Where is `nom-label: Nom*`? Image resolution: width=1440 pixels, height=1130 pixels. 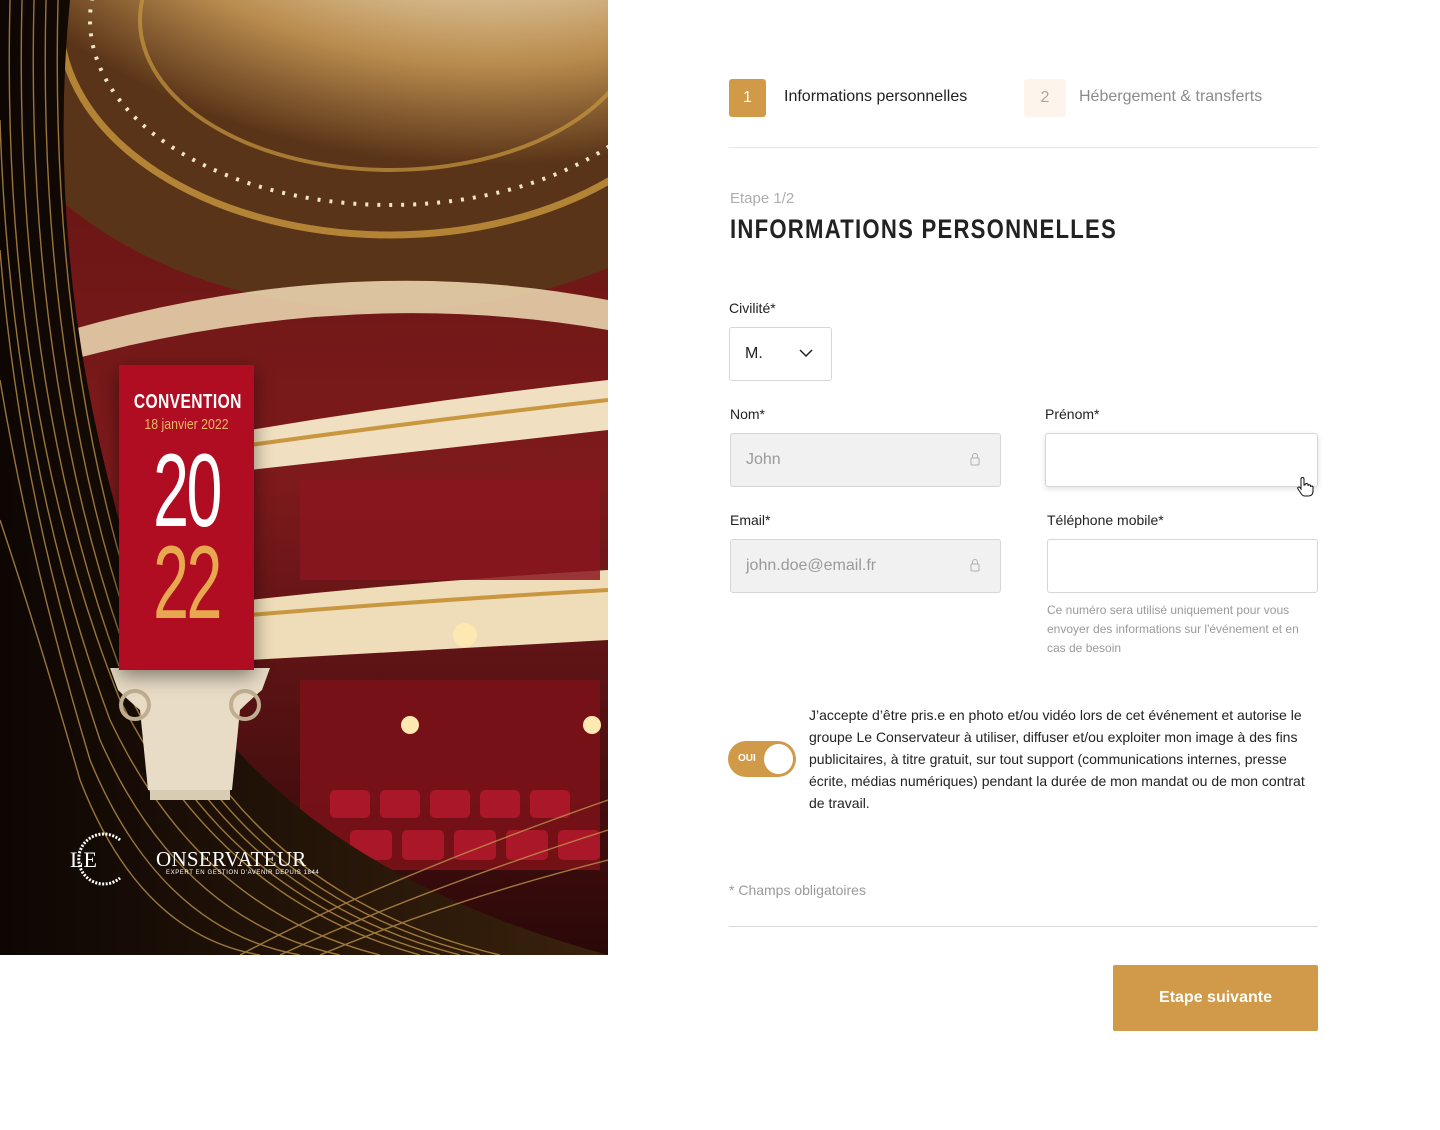 nom-label: Nom* is located at coordinates (748, 414).